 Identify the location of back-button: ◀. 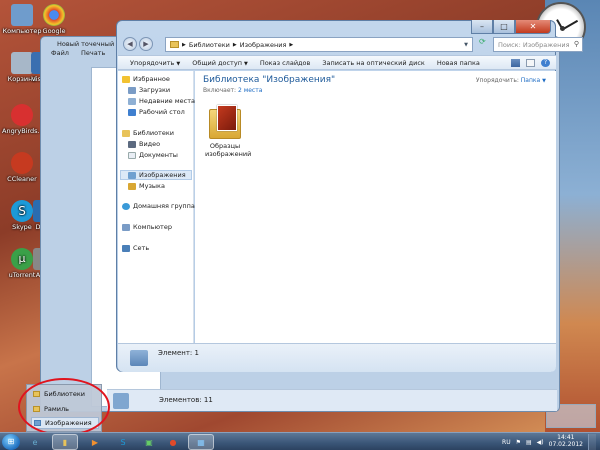
(130, 44).